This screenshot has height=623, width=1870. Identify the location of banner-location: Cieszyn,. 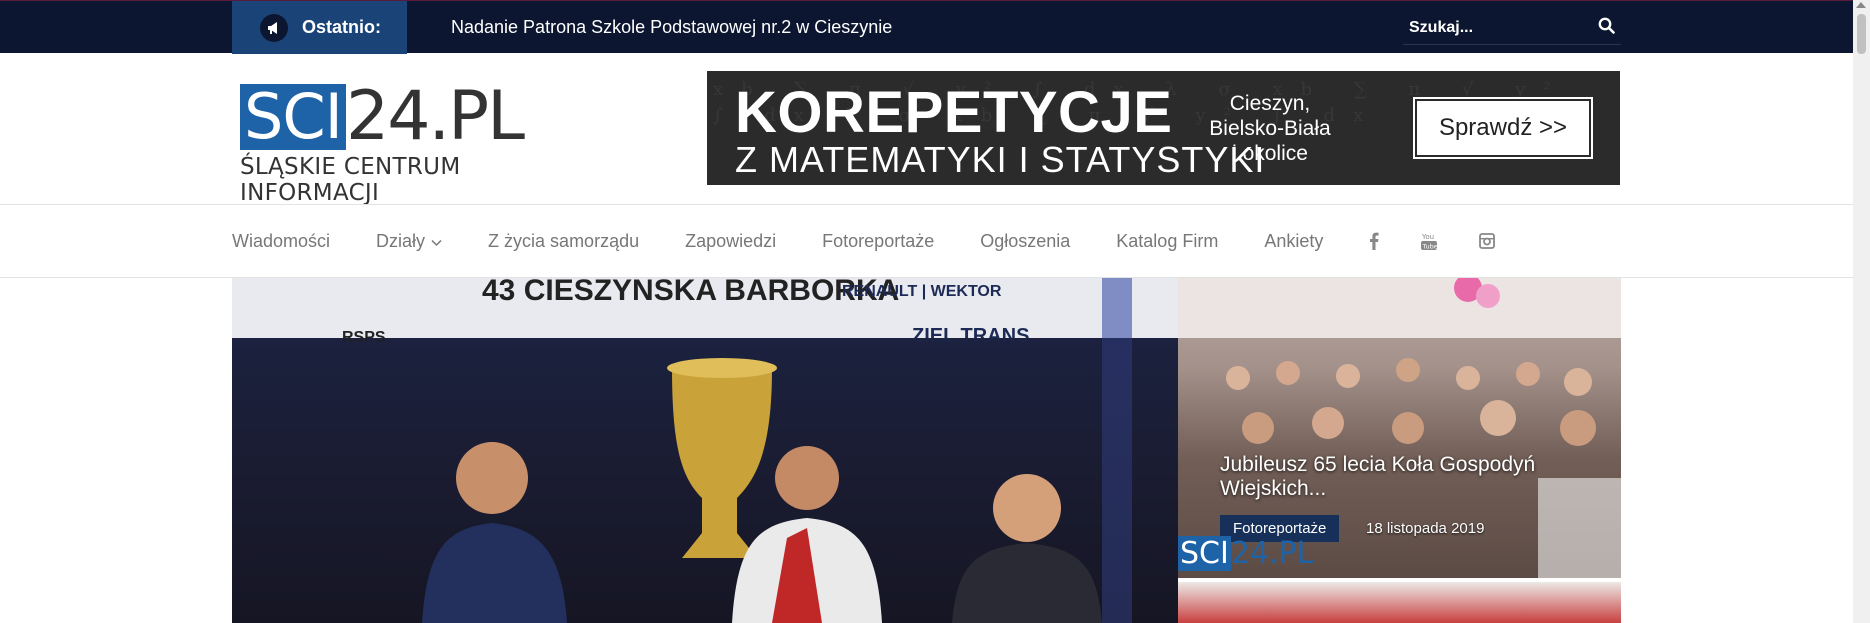
(1270, 103).